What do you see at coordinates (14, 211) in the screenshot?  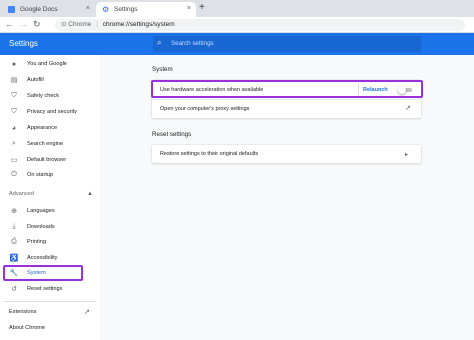 I see `globe-icon: ⊕` at bounding box center [14, 211].